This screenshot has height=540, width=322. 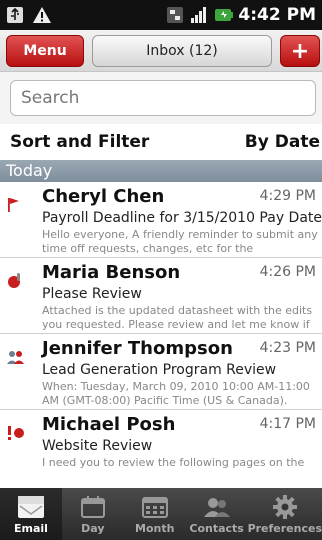 I want to click on message-time: 4:23 PM, so click(x=287, y=348).